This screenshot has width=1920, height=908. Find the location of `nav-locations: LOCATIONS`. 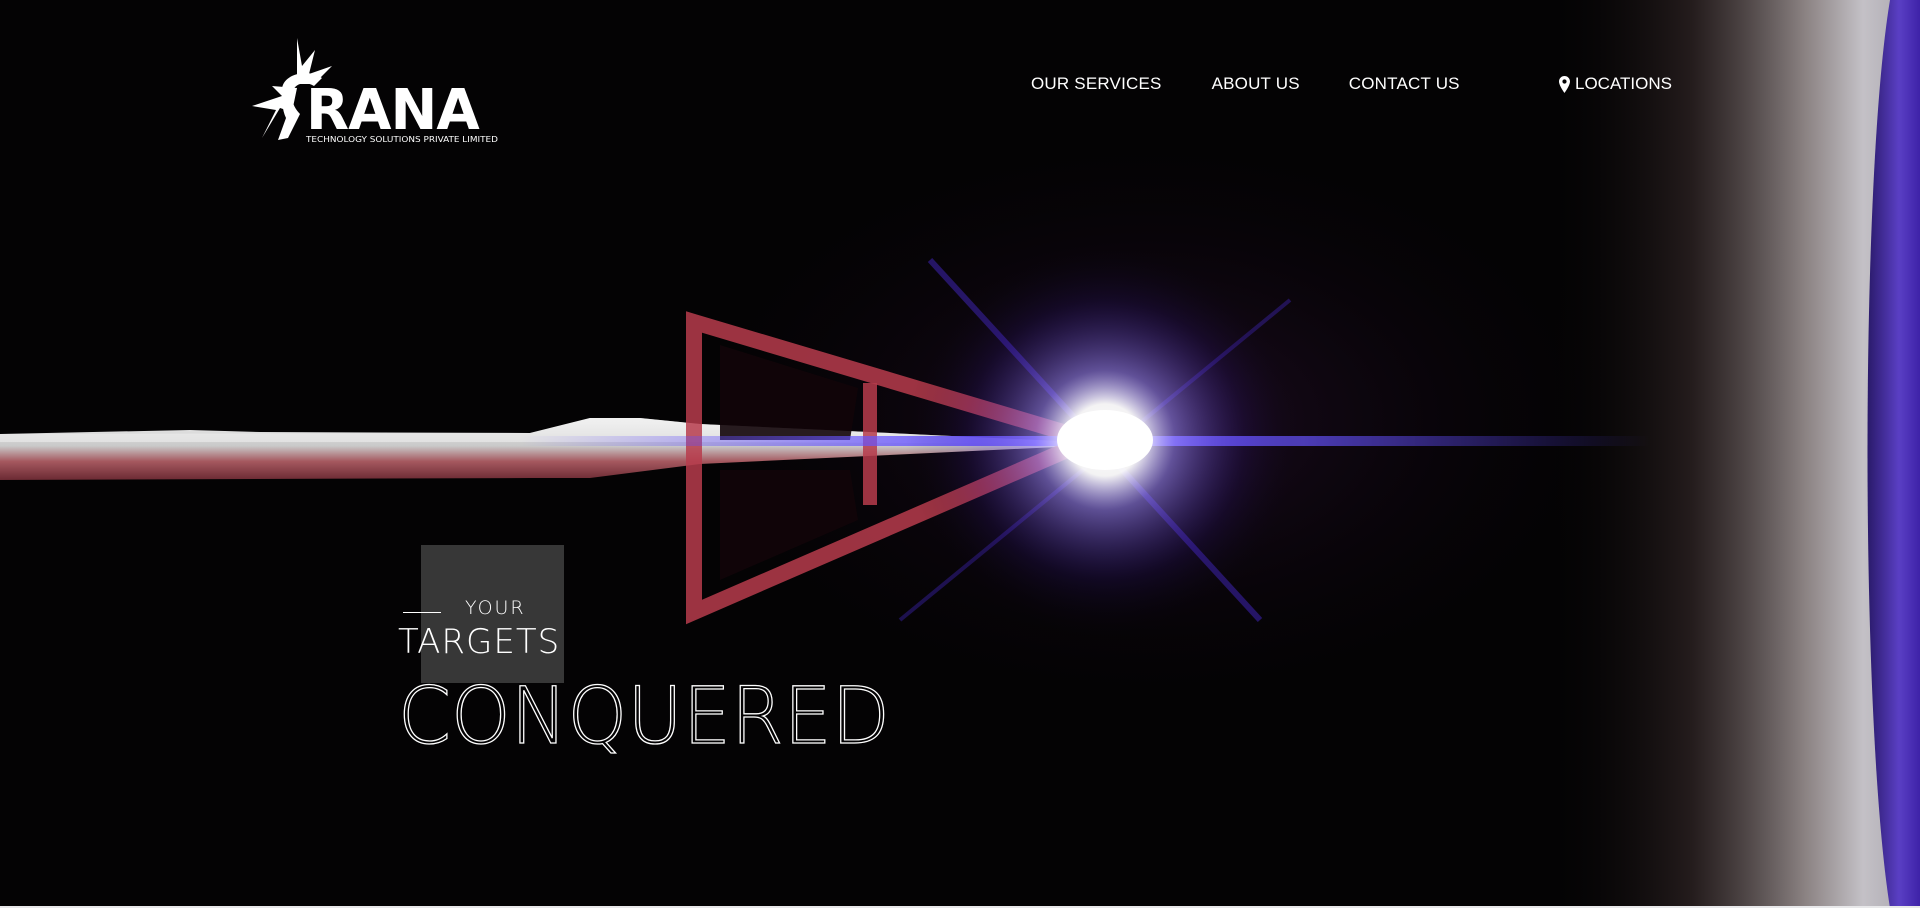

nav-locations: LOCATIONS is located at coordinates (1615, 84).